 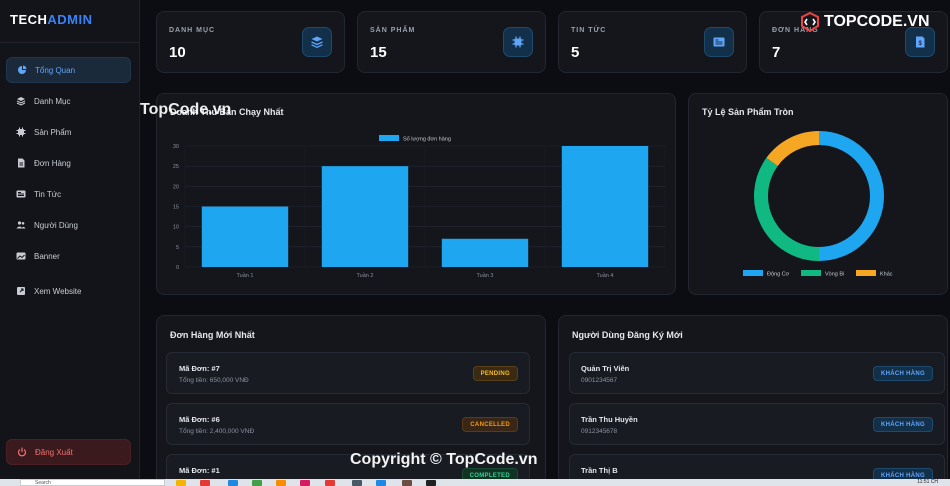 I want to click on y-tick-label: 25, so click(x=176, y=167).